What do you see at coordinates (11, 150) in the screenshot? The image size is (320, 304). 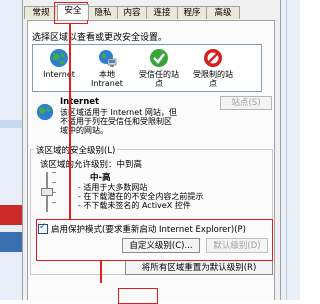 I see `background-window-left` at bounding box center [11, 150].